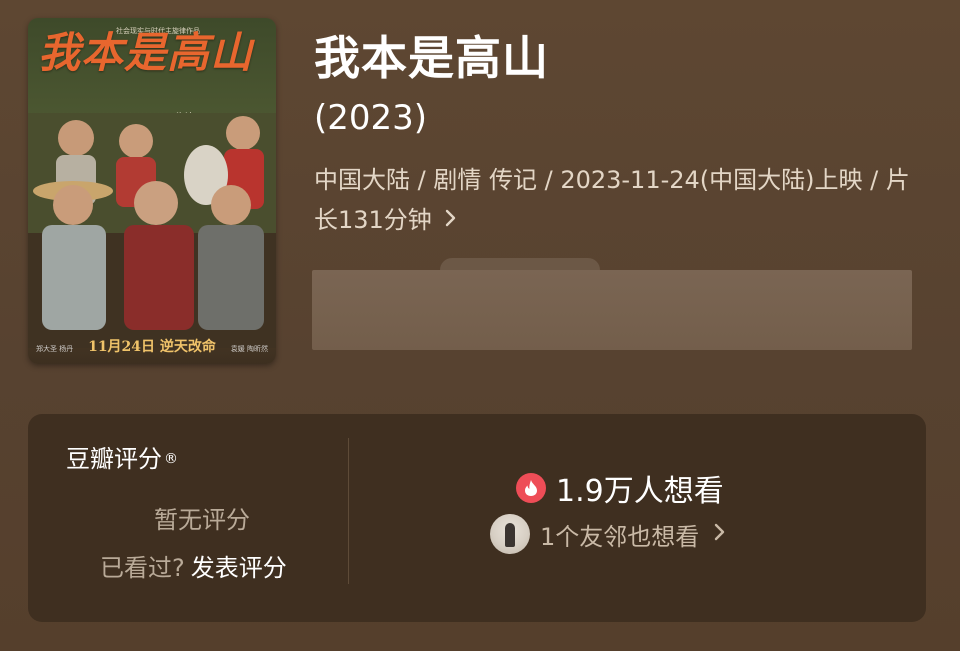  I want to click on blurred-area, so click(612, 310).